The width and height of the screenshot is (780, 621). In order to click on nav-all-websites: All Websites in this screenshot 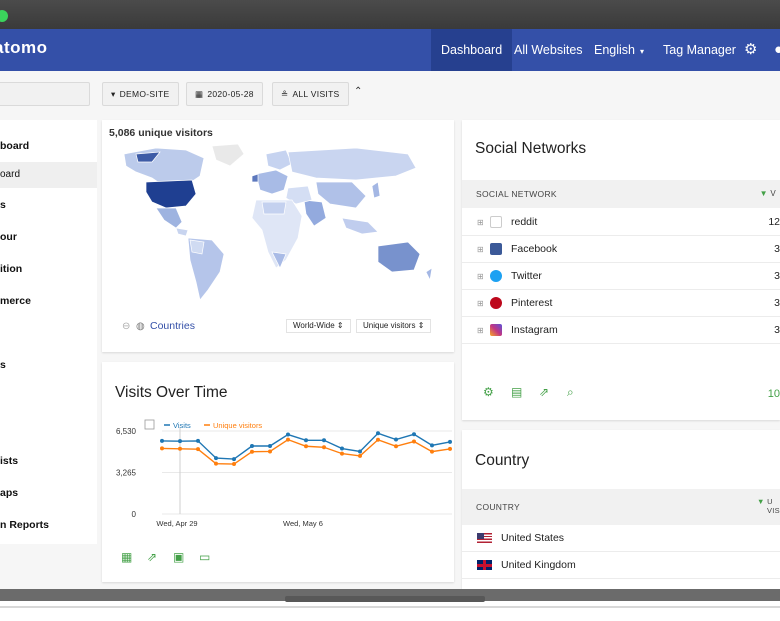, I will do `click(548, 50)`.